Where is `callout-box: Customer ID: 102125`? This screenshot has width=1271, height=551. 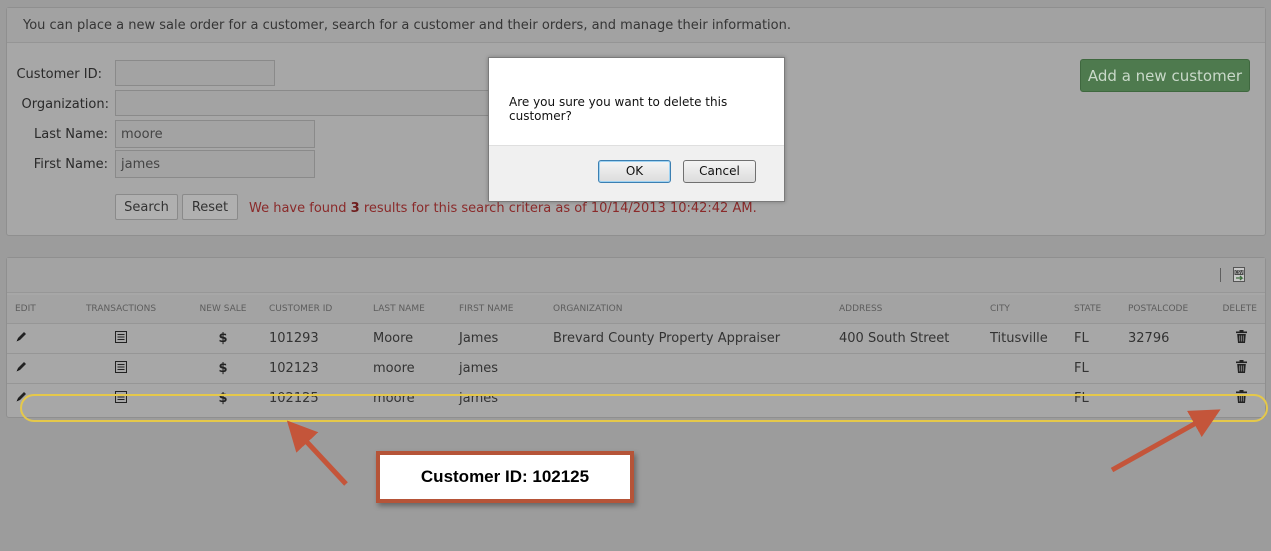 callout-box: Customer ID: 102125 is located at coordinates (505, 477).